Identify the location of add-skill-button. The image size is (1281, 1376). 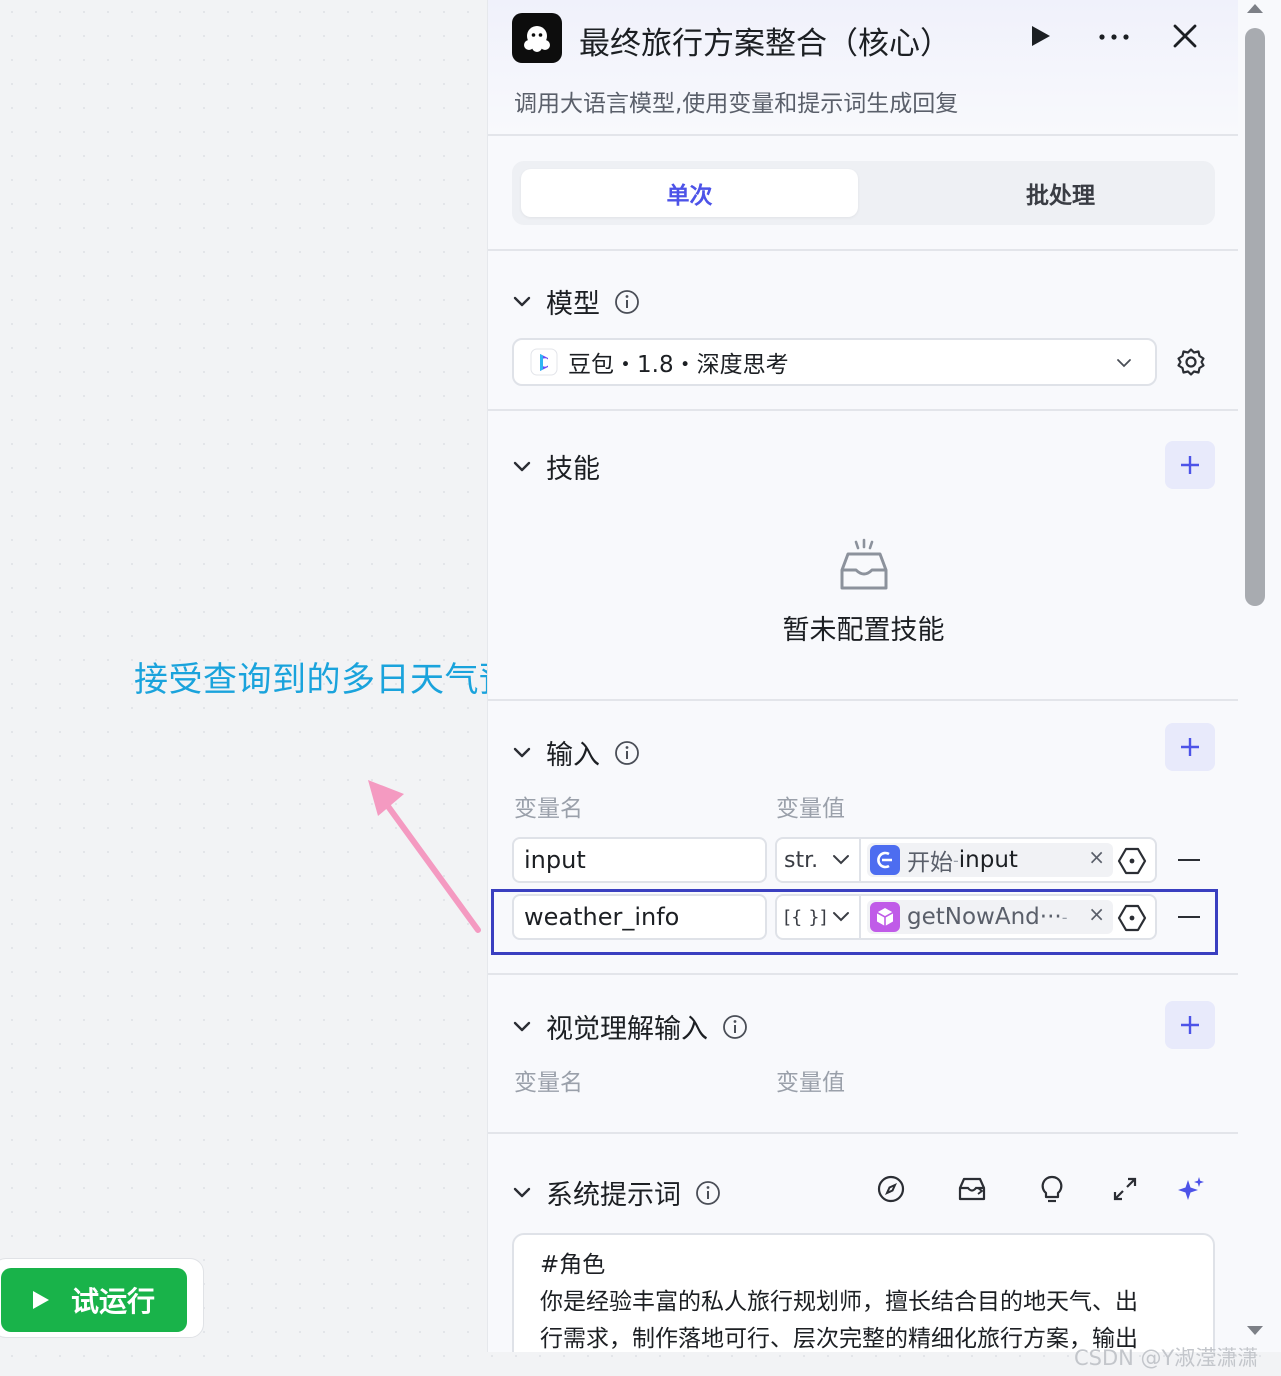
(1190, 465).